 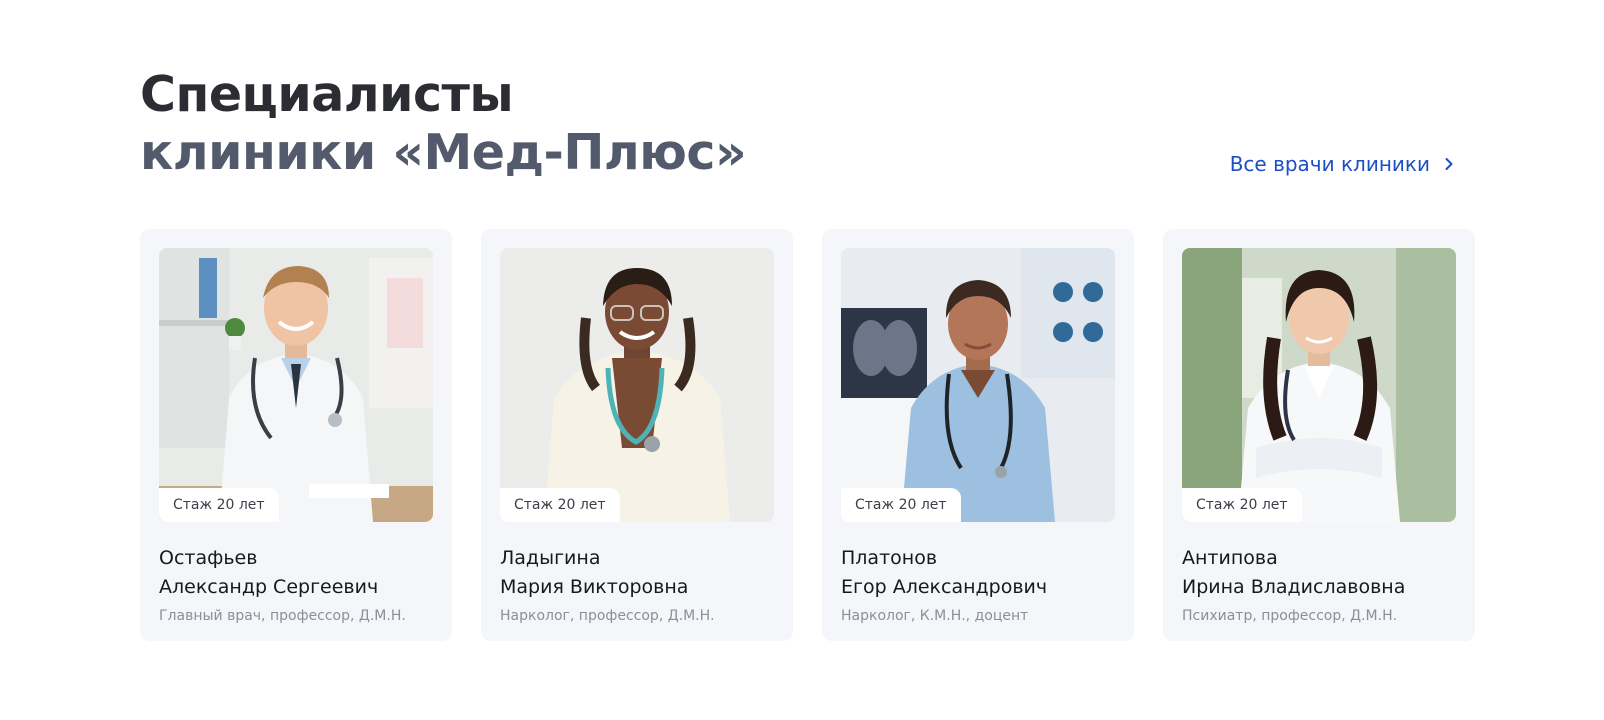 What do you see at coordinates (282, 616) in the screenshot?
I see `doctor-role: Главный врач, профессор, Д.М.Н.` at bounding box center [282, 616].